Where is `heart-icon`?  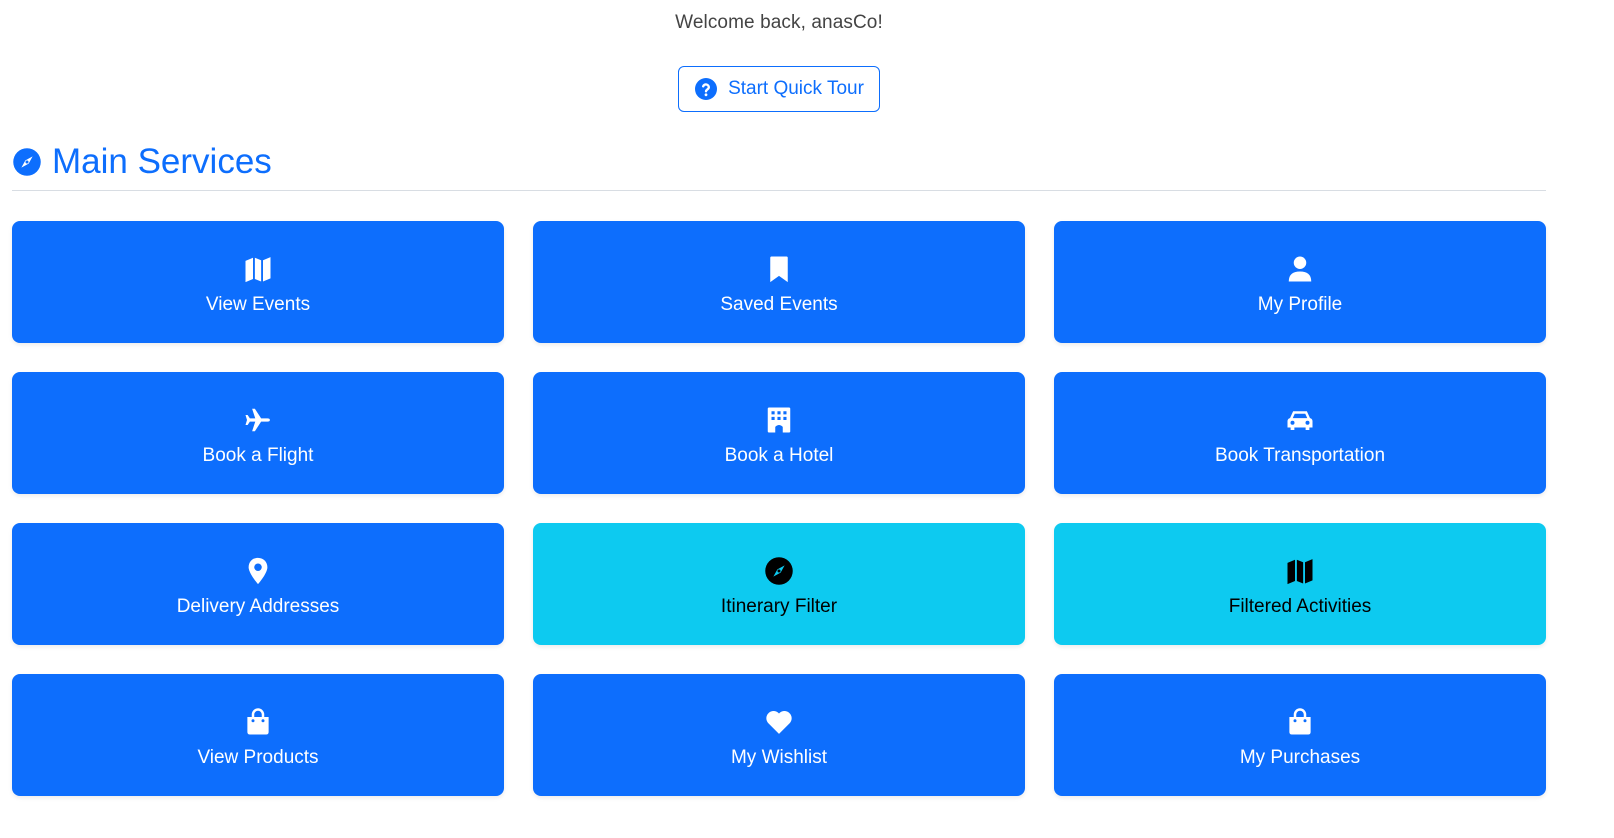 heart-icon is located at coordinates (779, 719).